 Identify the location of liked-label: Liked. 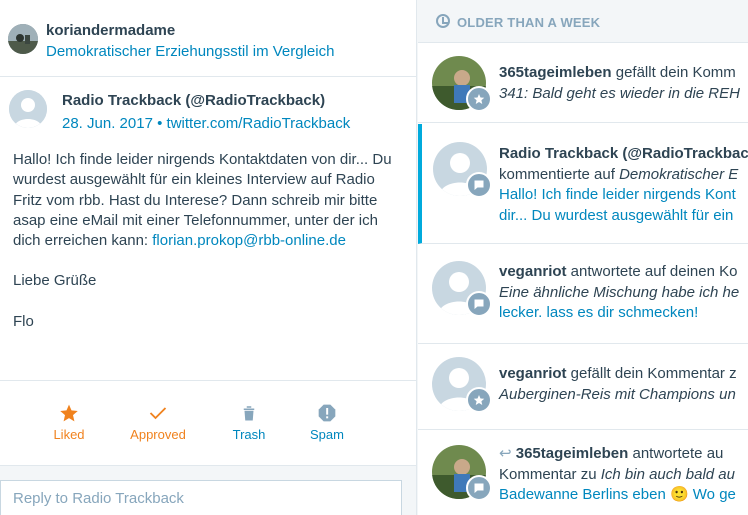
(69, 434).